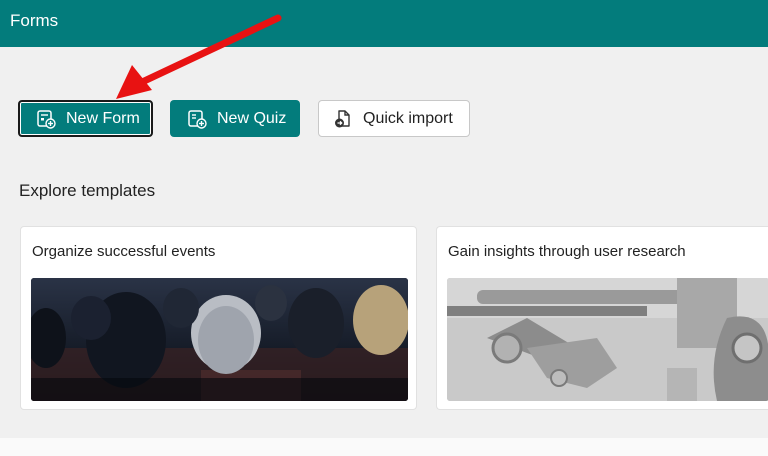 This screenshot has height=456, width=768. Describe the element at coordinates (197, 119) in the screenshot. I see `quiz-add-icon` at that location.